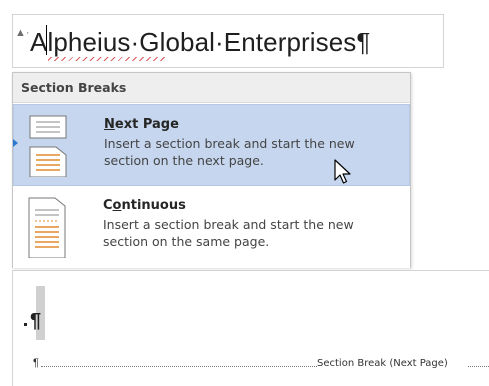  What do you see at coordinates (25, 324) in the screenshot?
I see `bullet-dot` at bounding box center [25, 324].